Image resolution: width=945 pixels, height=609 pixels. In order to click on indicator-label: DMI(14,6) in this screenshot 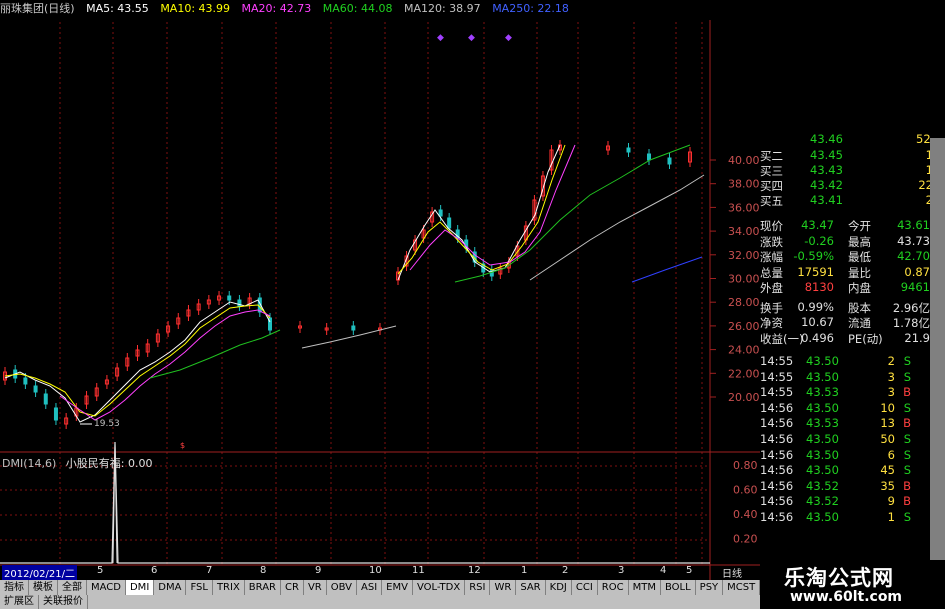, I will do `click(29, 463)`.